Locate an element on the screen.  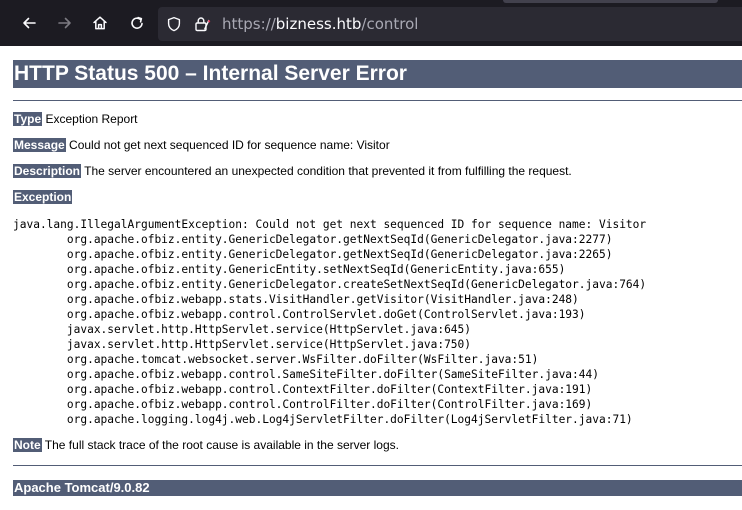
forward-arrow-icon is located at coordinates (64, 23).